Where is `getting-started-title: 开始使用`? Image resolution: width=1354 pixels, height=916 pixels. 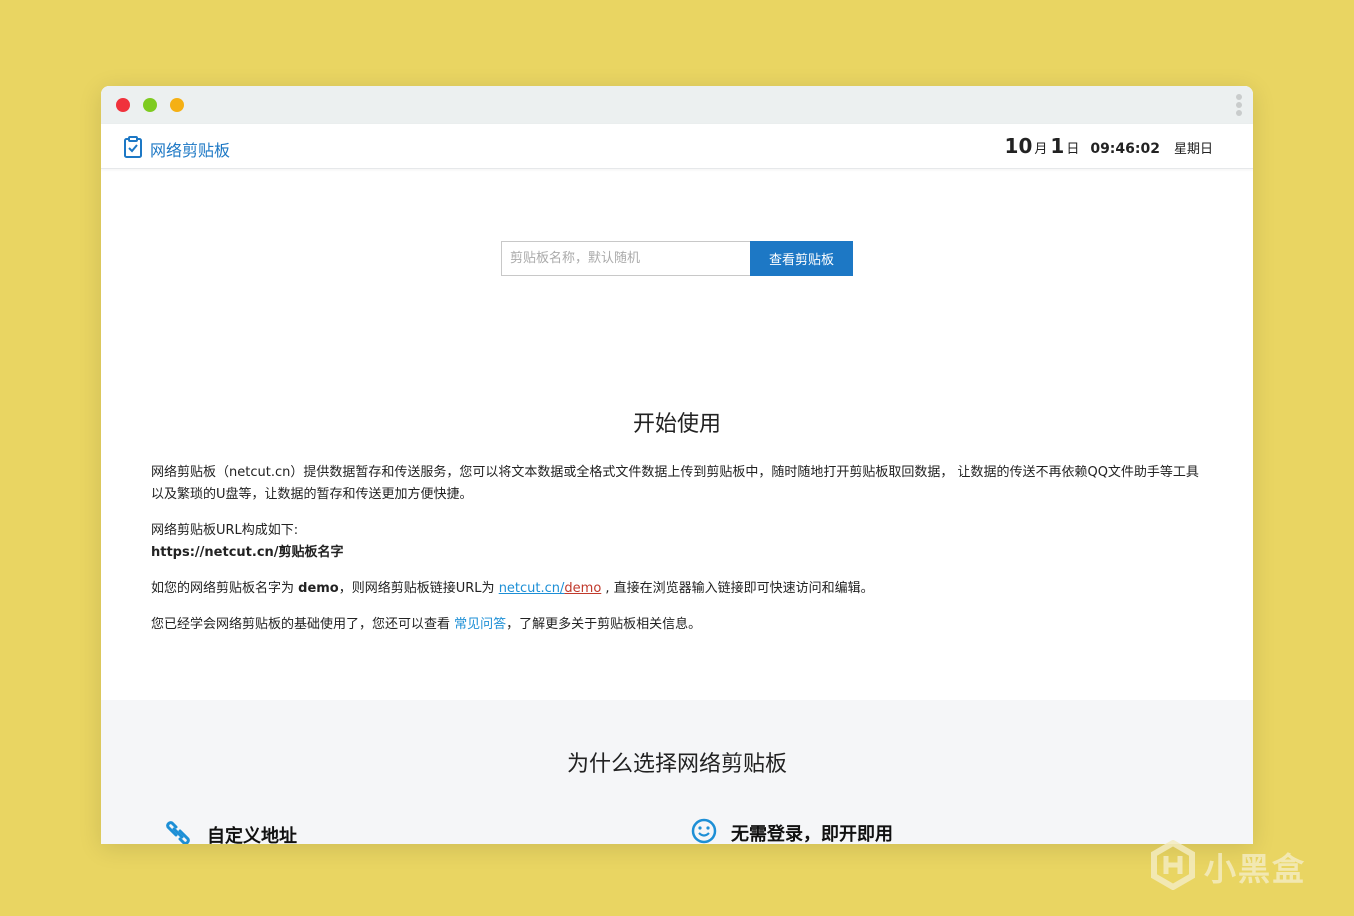 getting-started-title: 开始使用 is located at coordinates (676, 424).